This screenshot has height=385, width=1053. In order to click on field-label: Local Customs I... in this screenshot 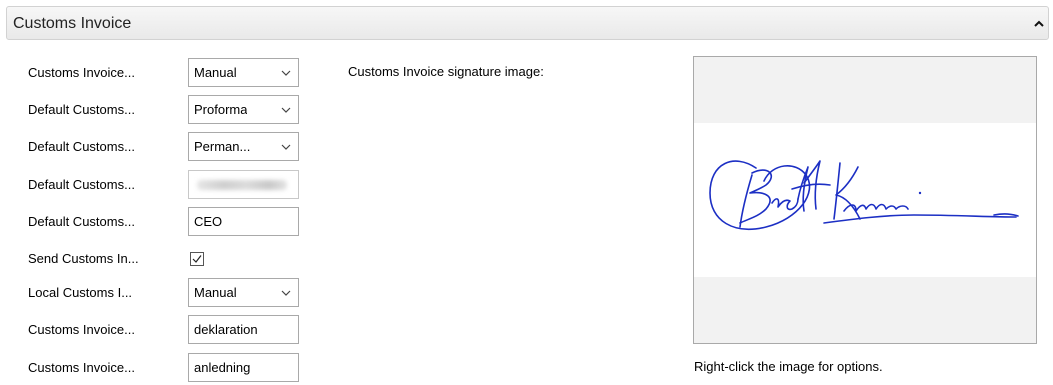, I will do `click(80, 292)`.